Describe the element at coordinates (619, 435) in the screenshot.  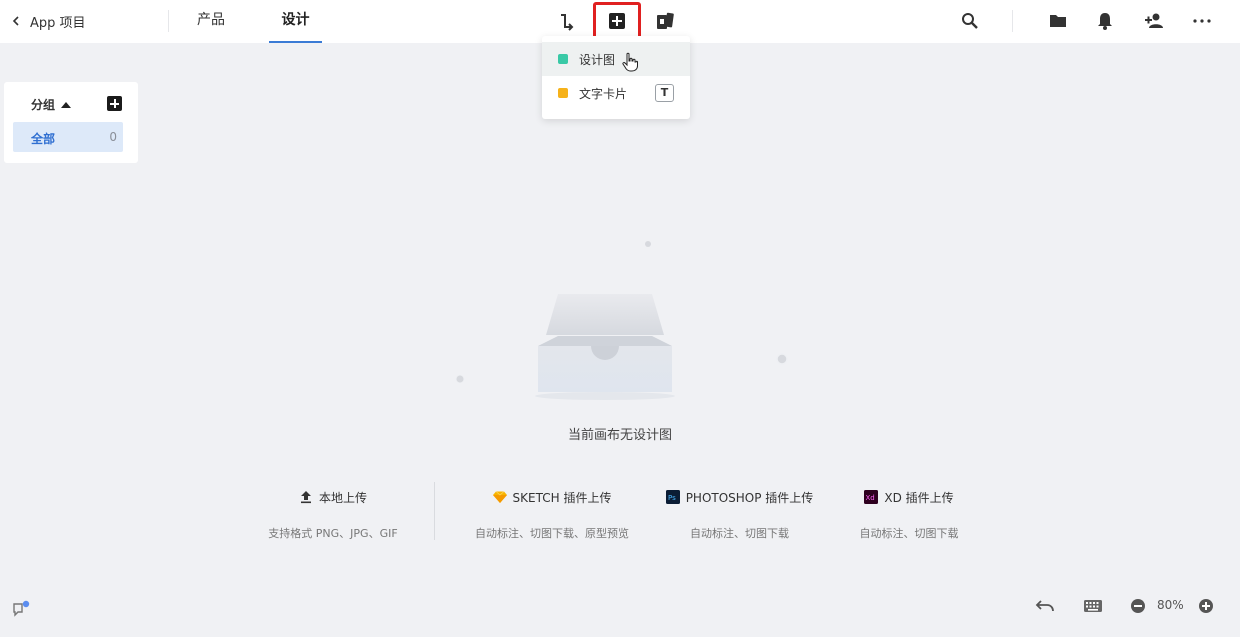
I see `empty-state-text: 当前画布无设计图` at that location.